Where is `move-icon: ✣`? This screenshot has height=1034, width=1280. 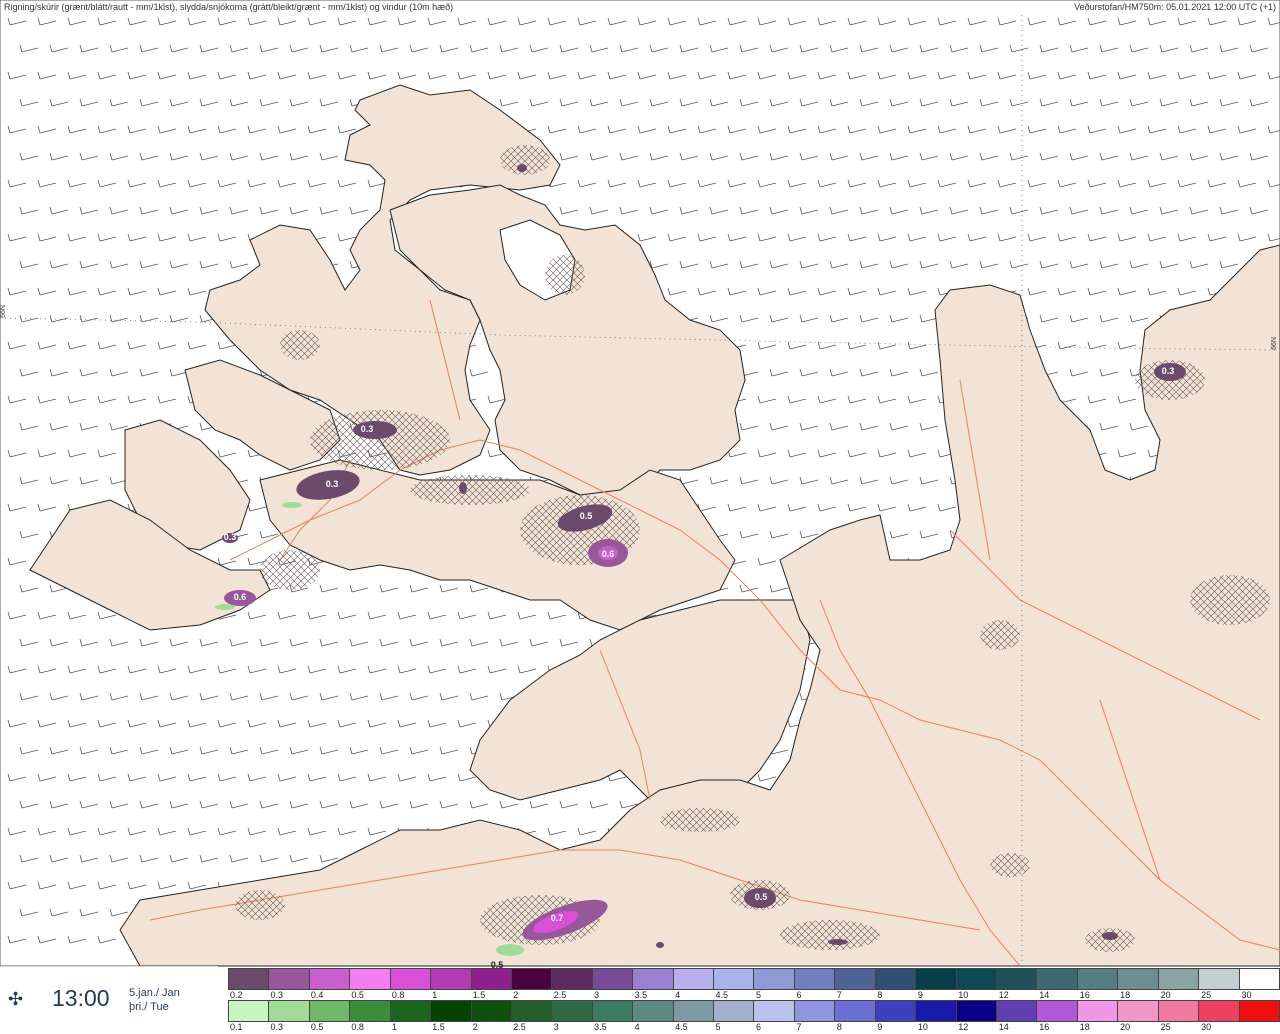 move-icon: ✣ is located at coordinates (15, 999).